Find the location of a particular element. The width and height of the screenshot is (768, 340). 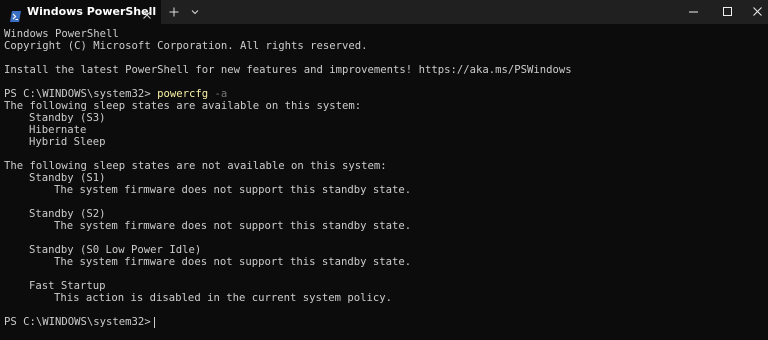

unavailable-state-name: Standby (S2) is located at coordinates (67, 214).